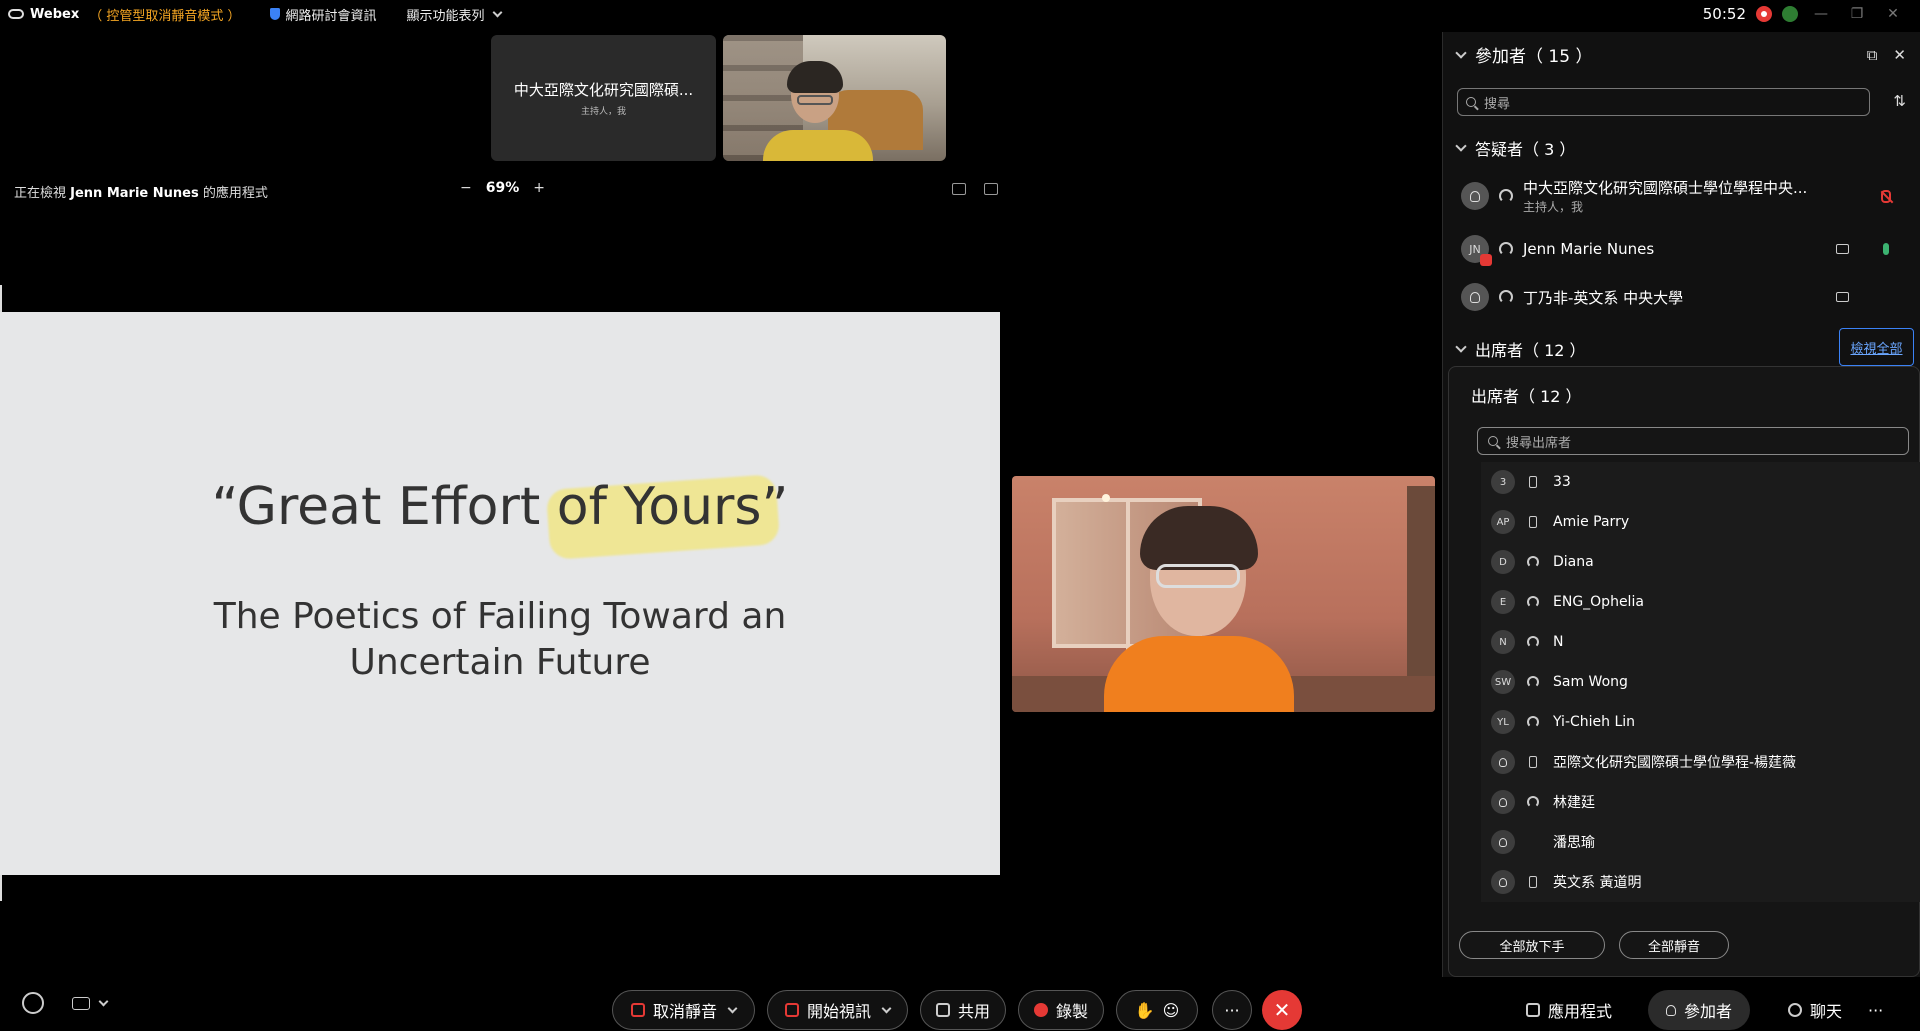 The image size is (1920, 1031). I want to click on zoom-out-button: −, so click(466, 188).